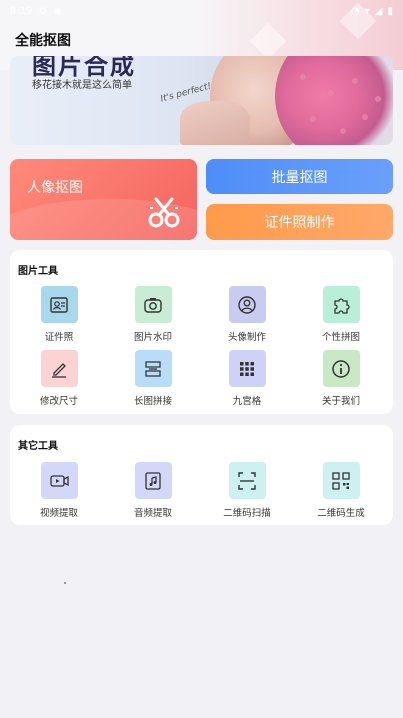 The image size is (403, 718). Describe the element at coordinates (55, 188) in the screenshot. I see `portrait-cutout-label: 人像抠图` at that location.